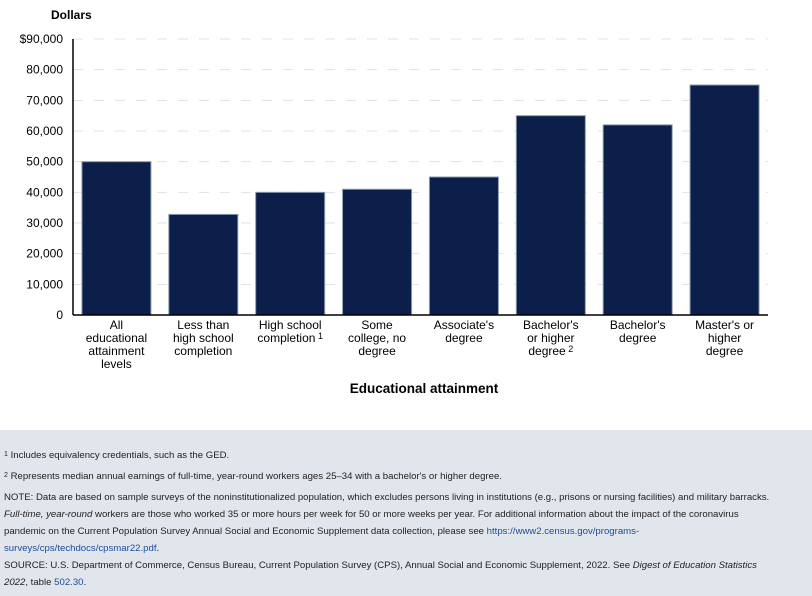 The image size is (812, 596). I want to click on y-tick-label: 20,000, so click(44, 254).